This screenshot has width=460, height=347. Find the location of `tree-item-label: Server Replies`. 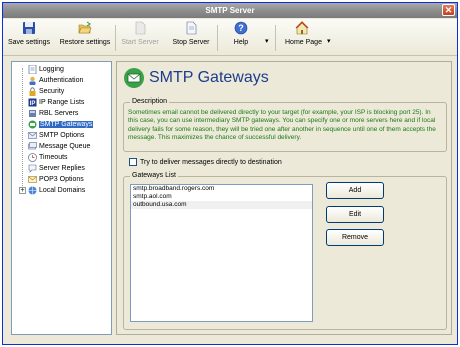

tree-item-label: Server Replies is located at coordinates (62, 168).